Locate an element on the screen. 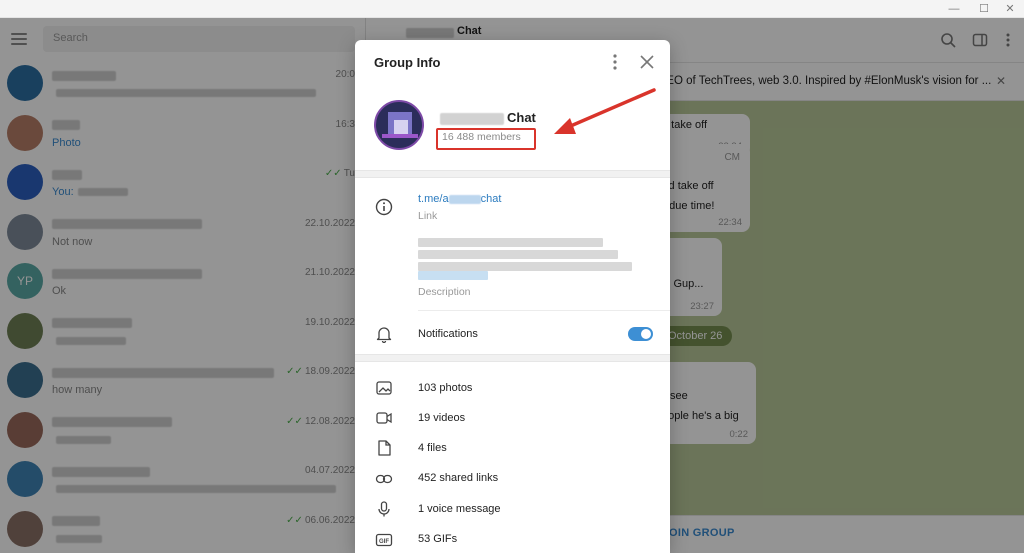 Image resolution: width=1024 pixels, height=553 pixels. notifications-label: Notifications is located at coordinates (448, 334).